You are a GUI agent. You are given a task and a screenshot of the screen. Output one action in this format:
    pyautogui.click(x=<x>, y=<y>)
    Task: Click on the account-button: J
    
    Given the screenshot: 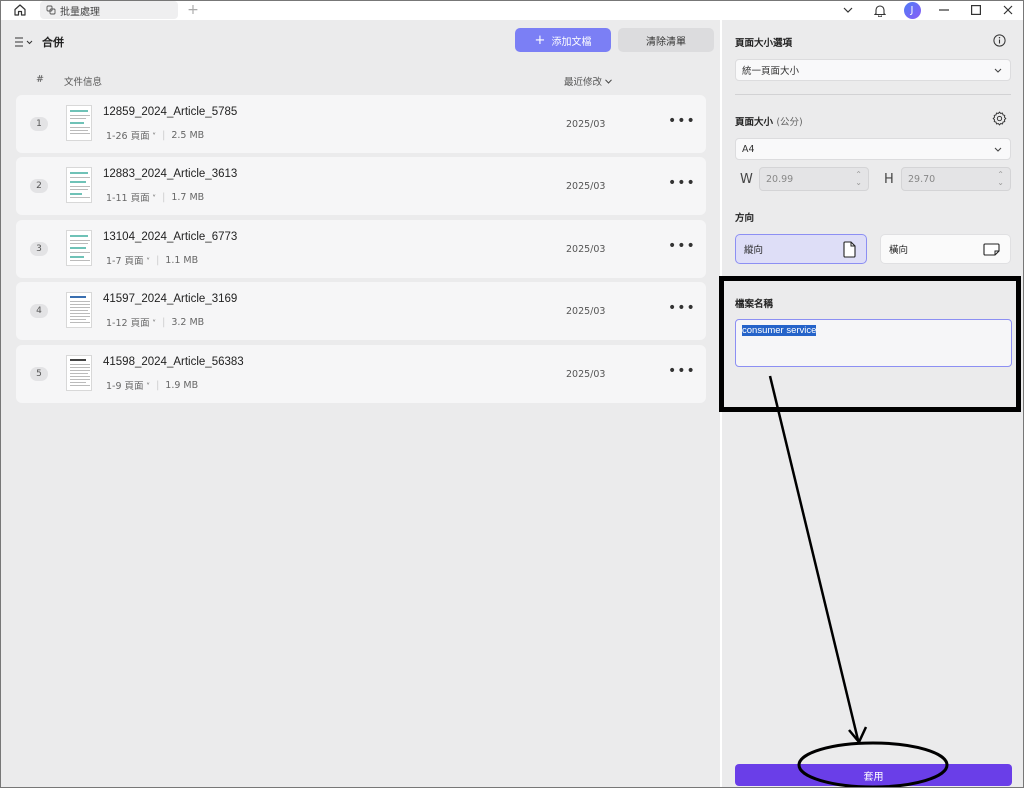 What is the action you would take?
    pyautogui.click(x=912, y=10)
    